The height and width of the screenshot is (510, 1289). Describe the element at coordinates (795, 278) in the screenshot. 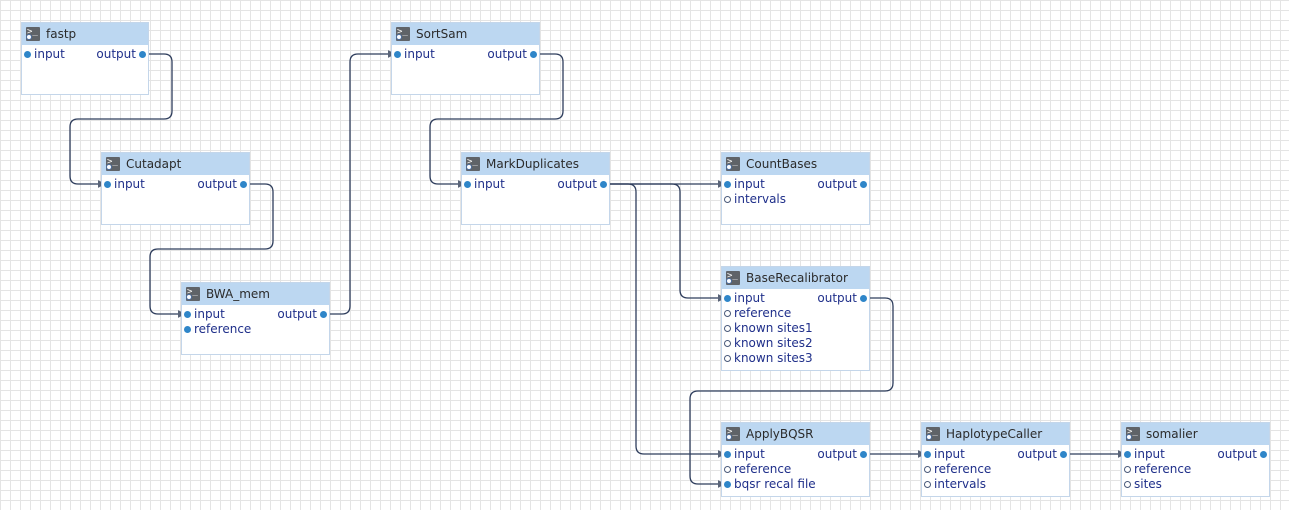

I see `node-header: >_ BaseRecalibrator` at that location.